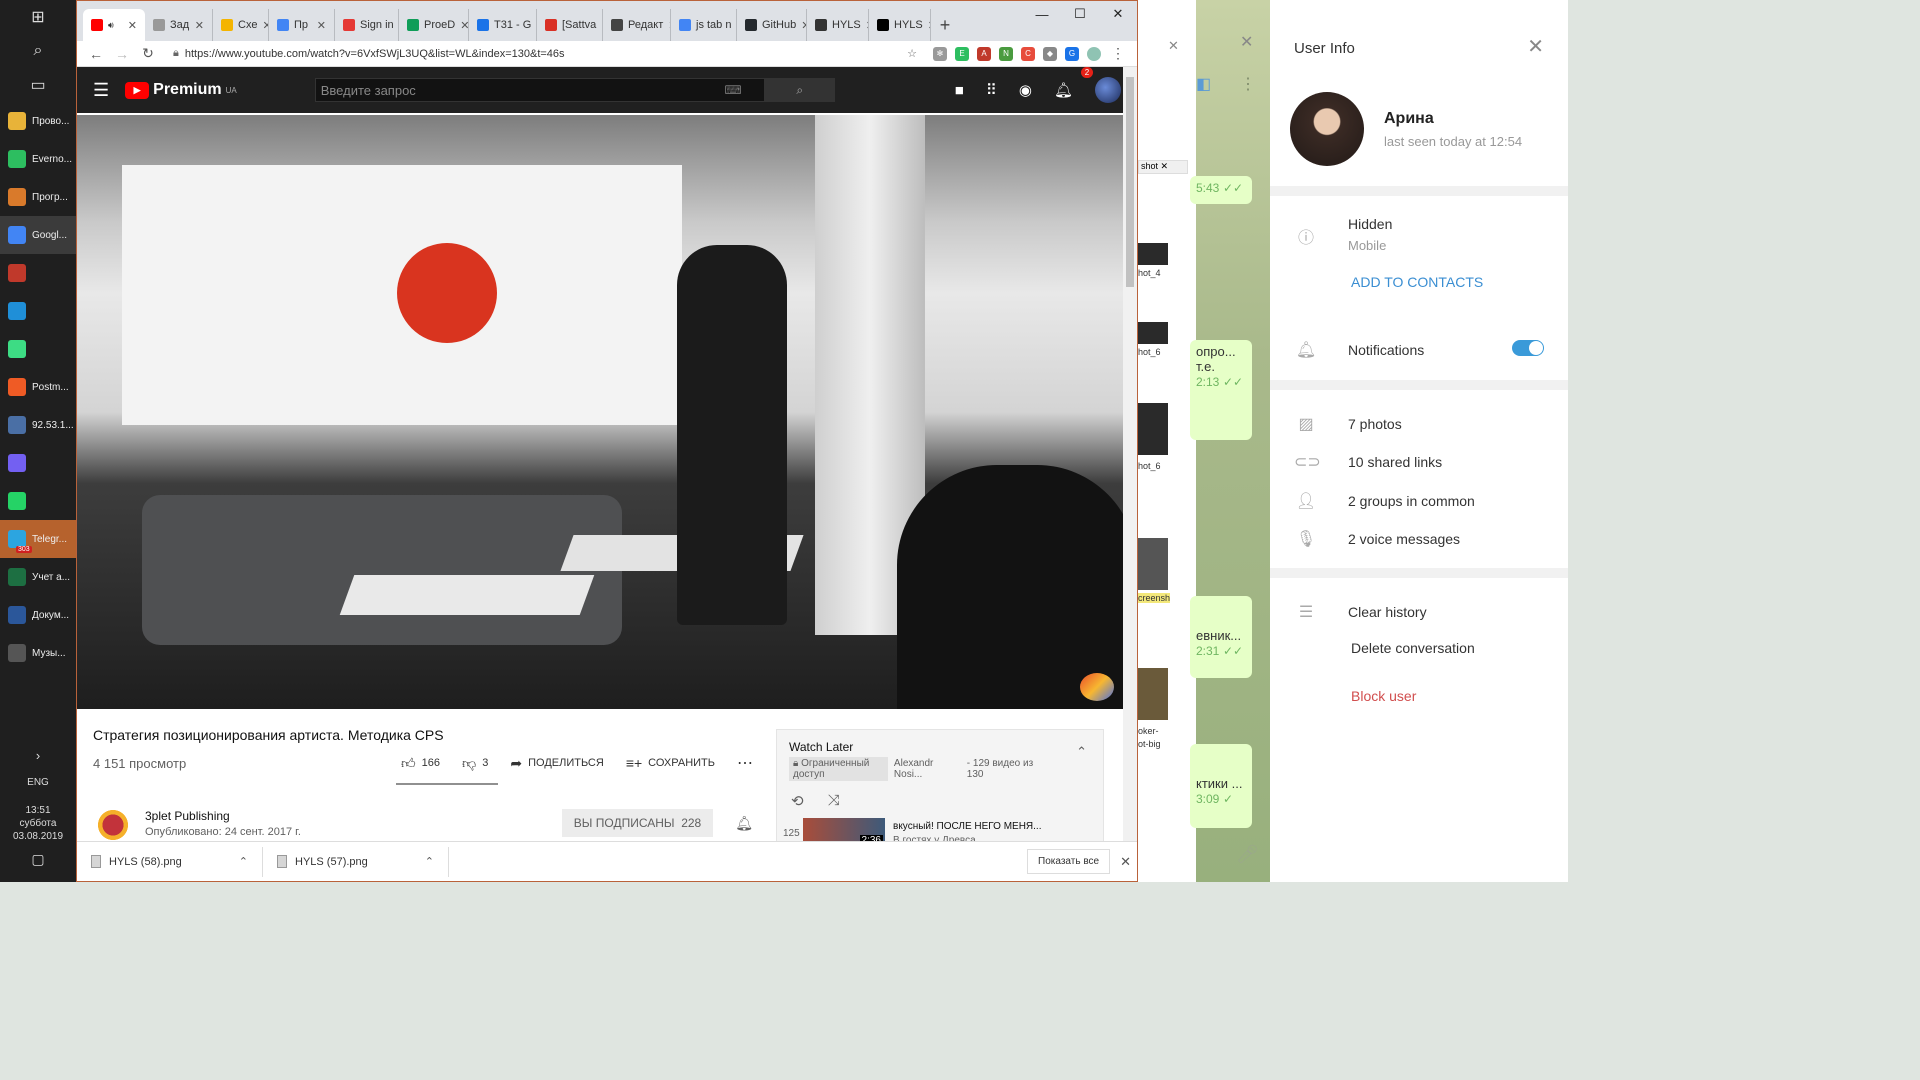  Describe the element at coordinates (1080, 14) in the screenshot. I see `maximize-icon: ☐` at that location.